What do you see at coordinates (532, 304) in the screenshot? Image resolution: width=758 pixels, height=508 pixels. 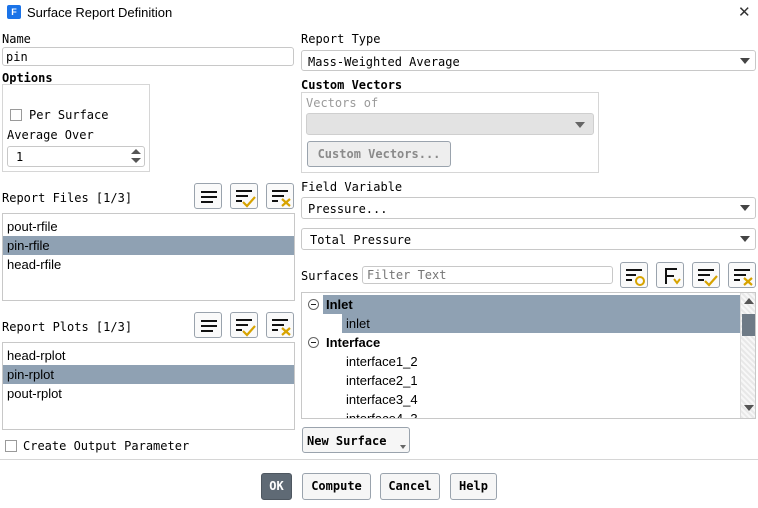 I see `tree-group-highlight` at bounding box center [532, 304].